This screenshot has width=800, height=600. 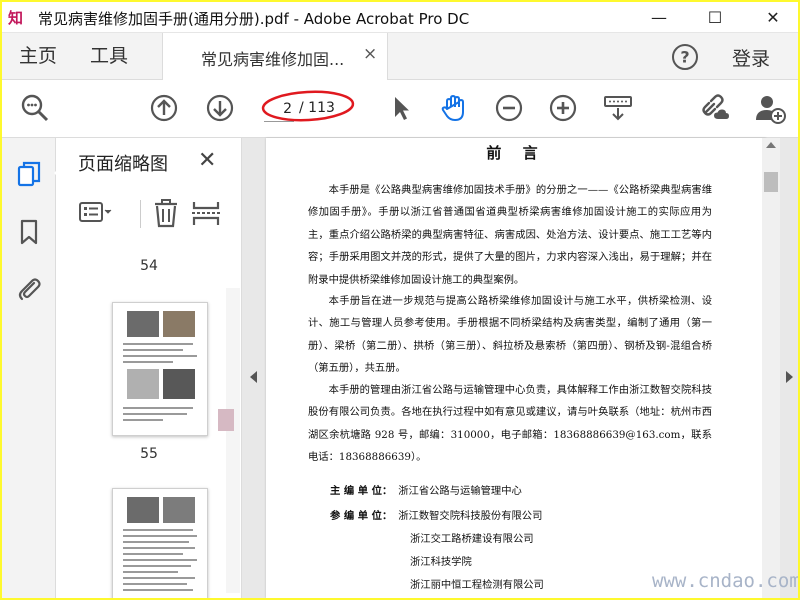 What do you see at coordinates (35, 108) in the screenshot?
I see `zoom-out-search-icon` at bounding box center [35, 108].